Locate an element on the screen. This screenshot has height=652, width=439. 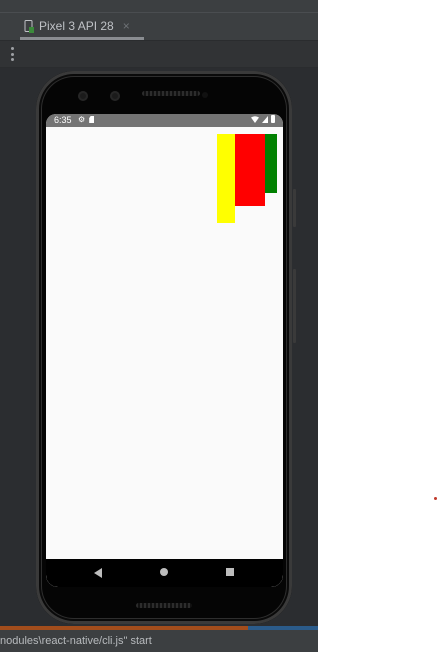
emulator-toolbar is located at coordinates (159, 54).